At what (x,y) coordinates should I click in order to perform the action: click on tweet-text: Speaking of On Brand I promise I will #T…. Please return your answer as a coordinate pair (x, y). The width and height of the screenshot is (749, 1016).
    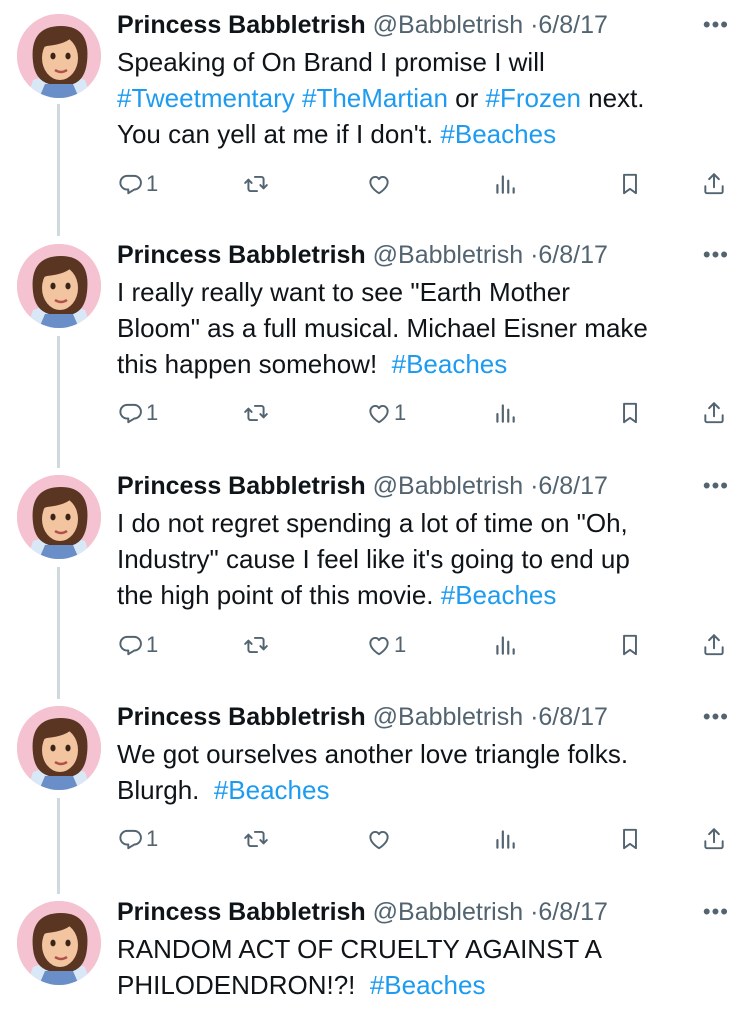
    Looking at the image, I should click on (424, 98).